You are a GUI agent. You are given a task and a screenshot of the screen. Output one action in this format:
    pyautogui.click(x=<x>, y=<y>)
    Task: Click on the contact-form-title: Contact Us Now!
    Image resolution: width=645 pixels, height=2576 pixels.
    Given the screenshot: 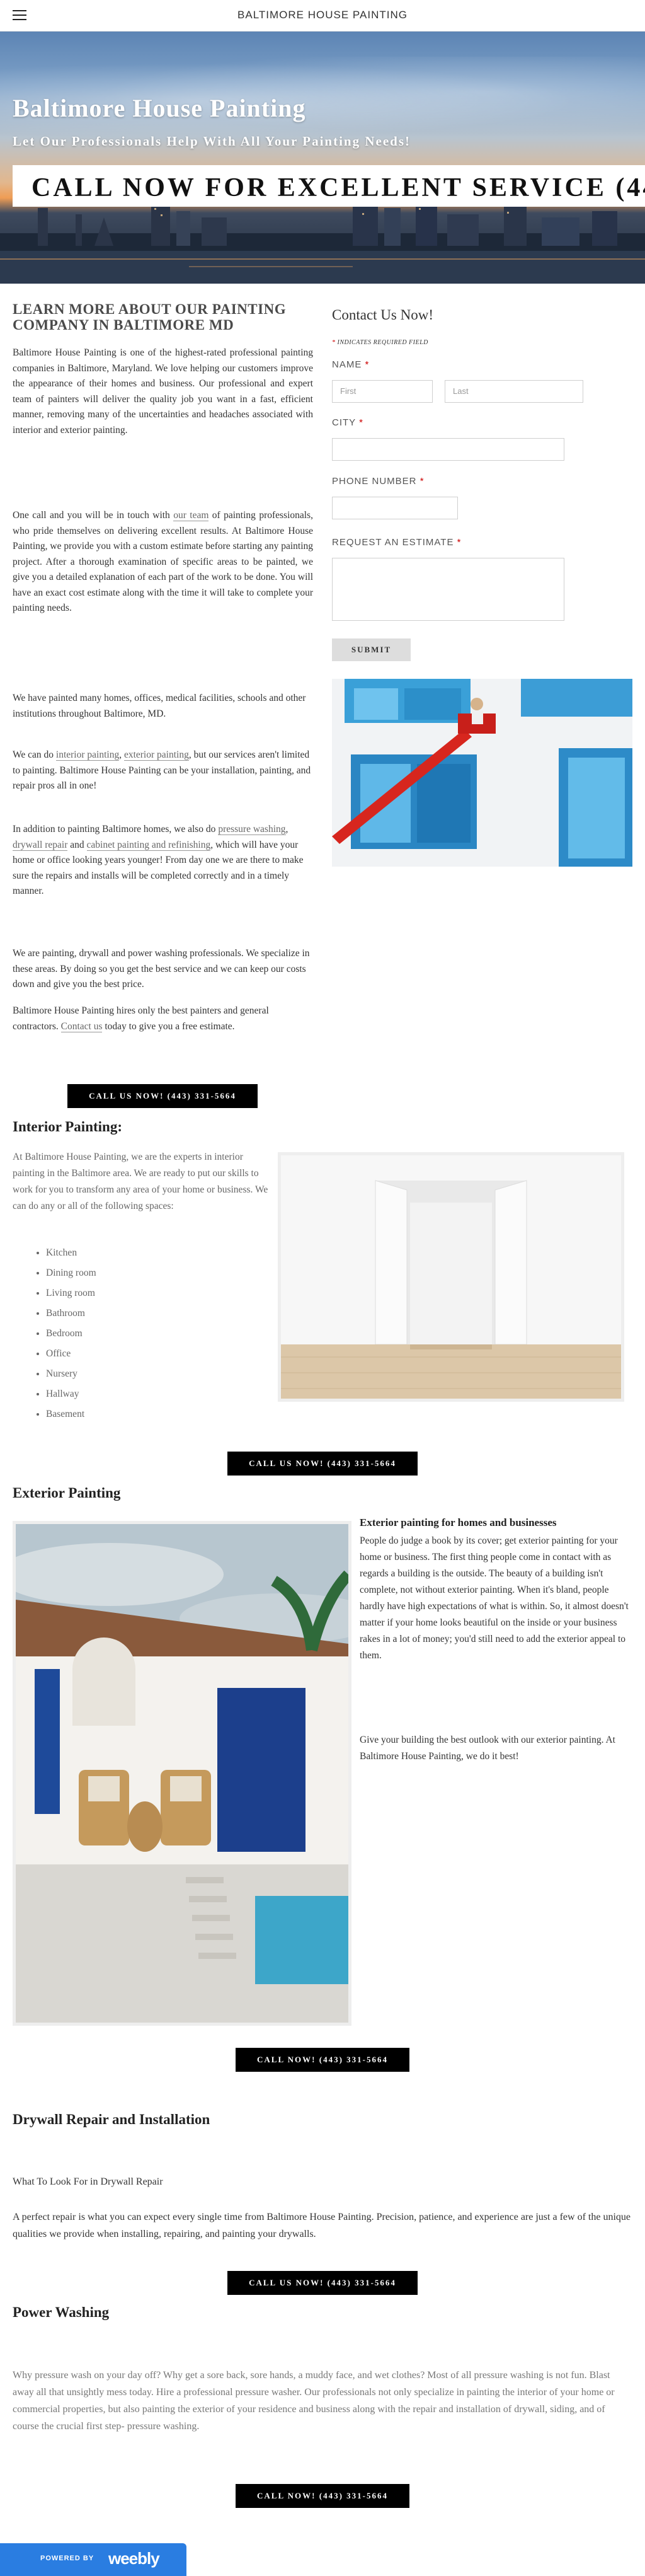 What is the action you would take?
    pyautogui.click(x=382, y=315)
    